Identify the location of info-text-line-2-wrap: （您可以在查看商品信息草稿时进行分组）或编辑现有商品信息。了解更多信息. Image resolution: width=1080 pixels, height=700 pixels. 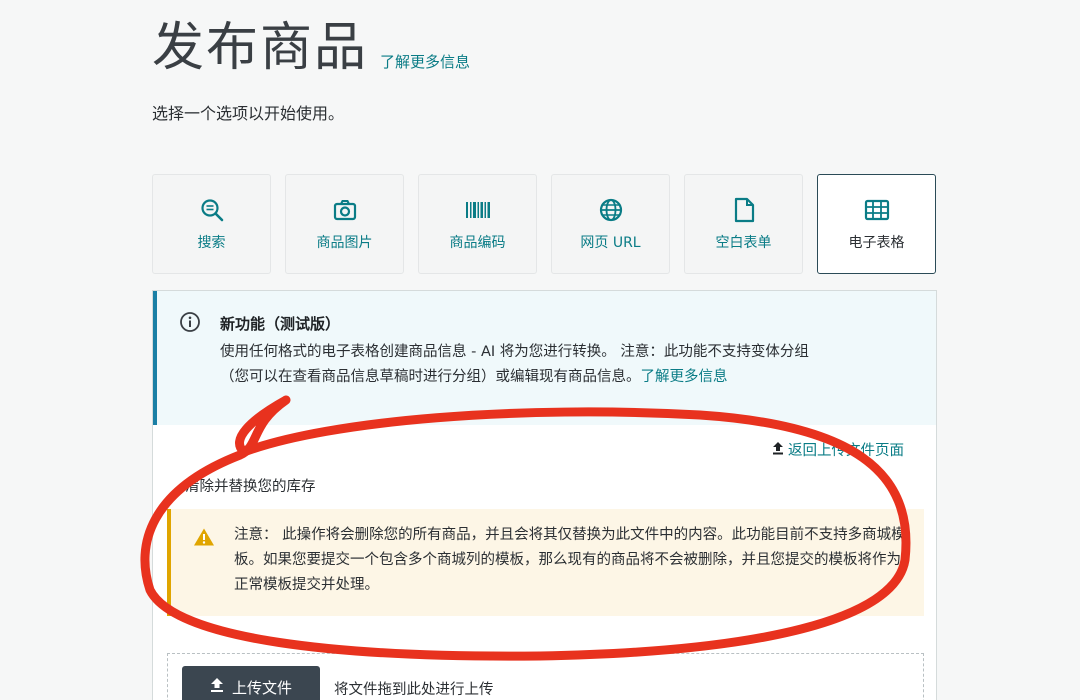
(570, 377).